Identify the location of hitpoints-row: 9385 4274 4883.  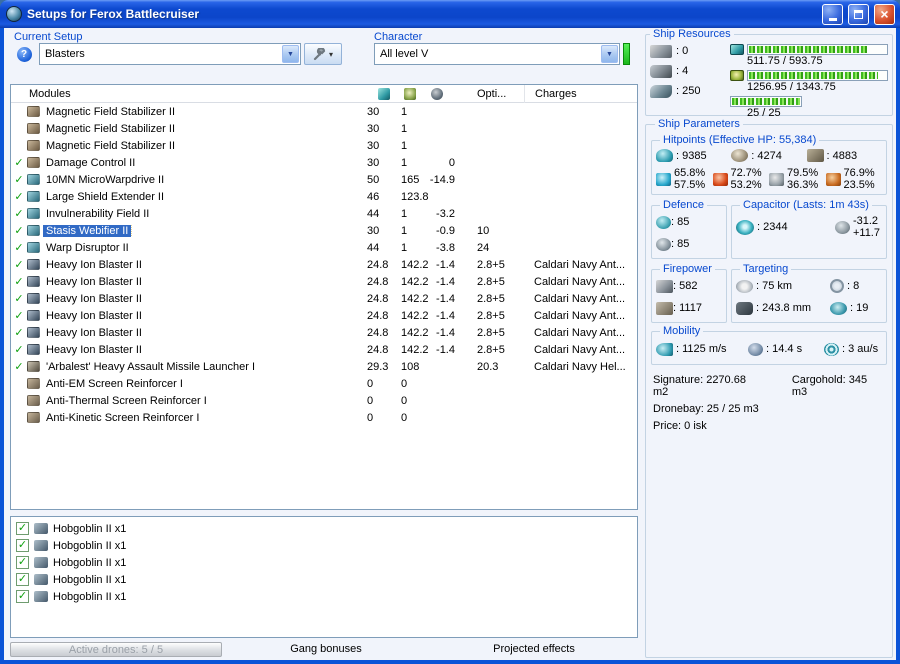
(769, 155).